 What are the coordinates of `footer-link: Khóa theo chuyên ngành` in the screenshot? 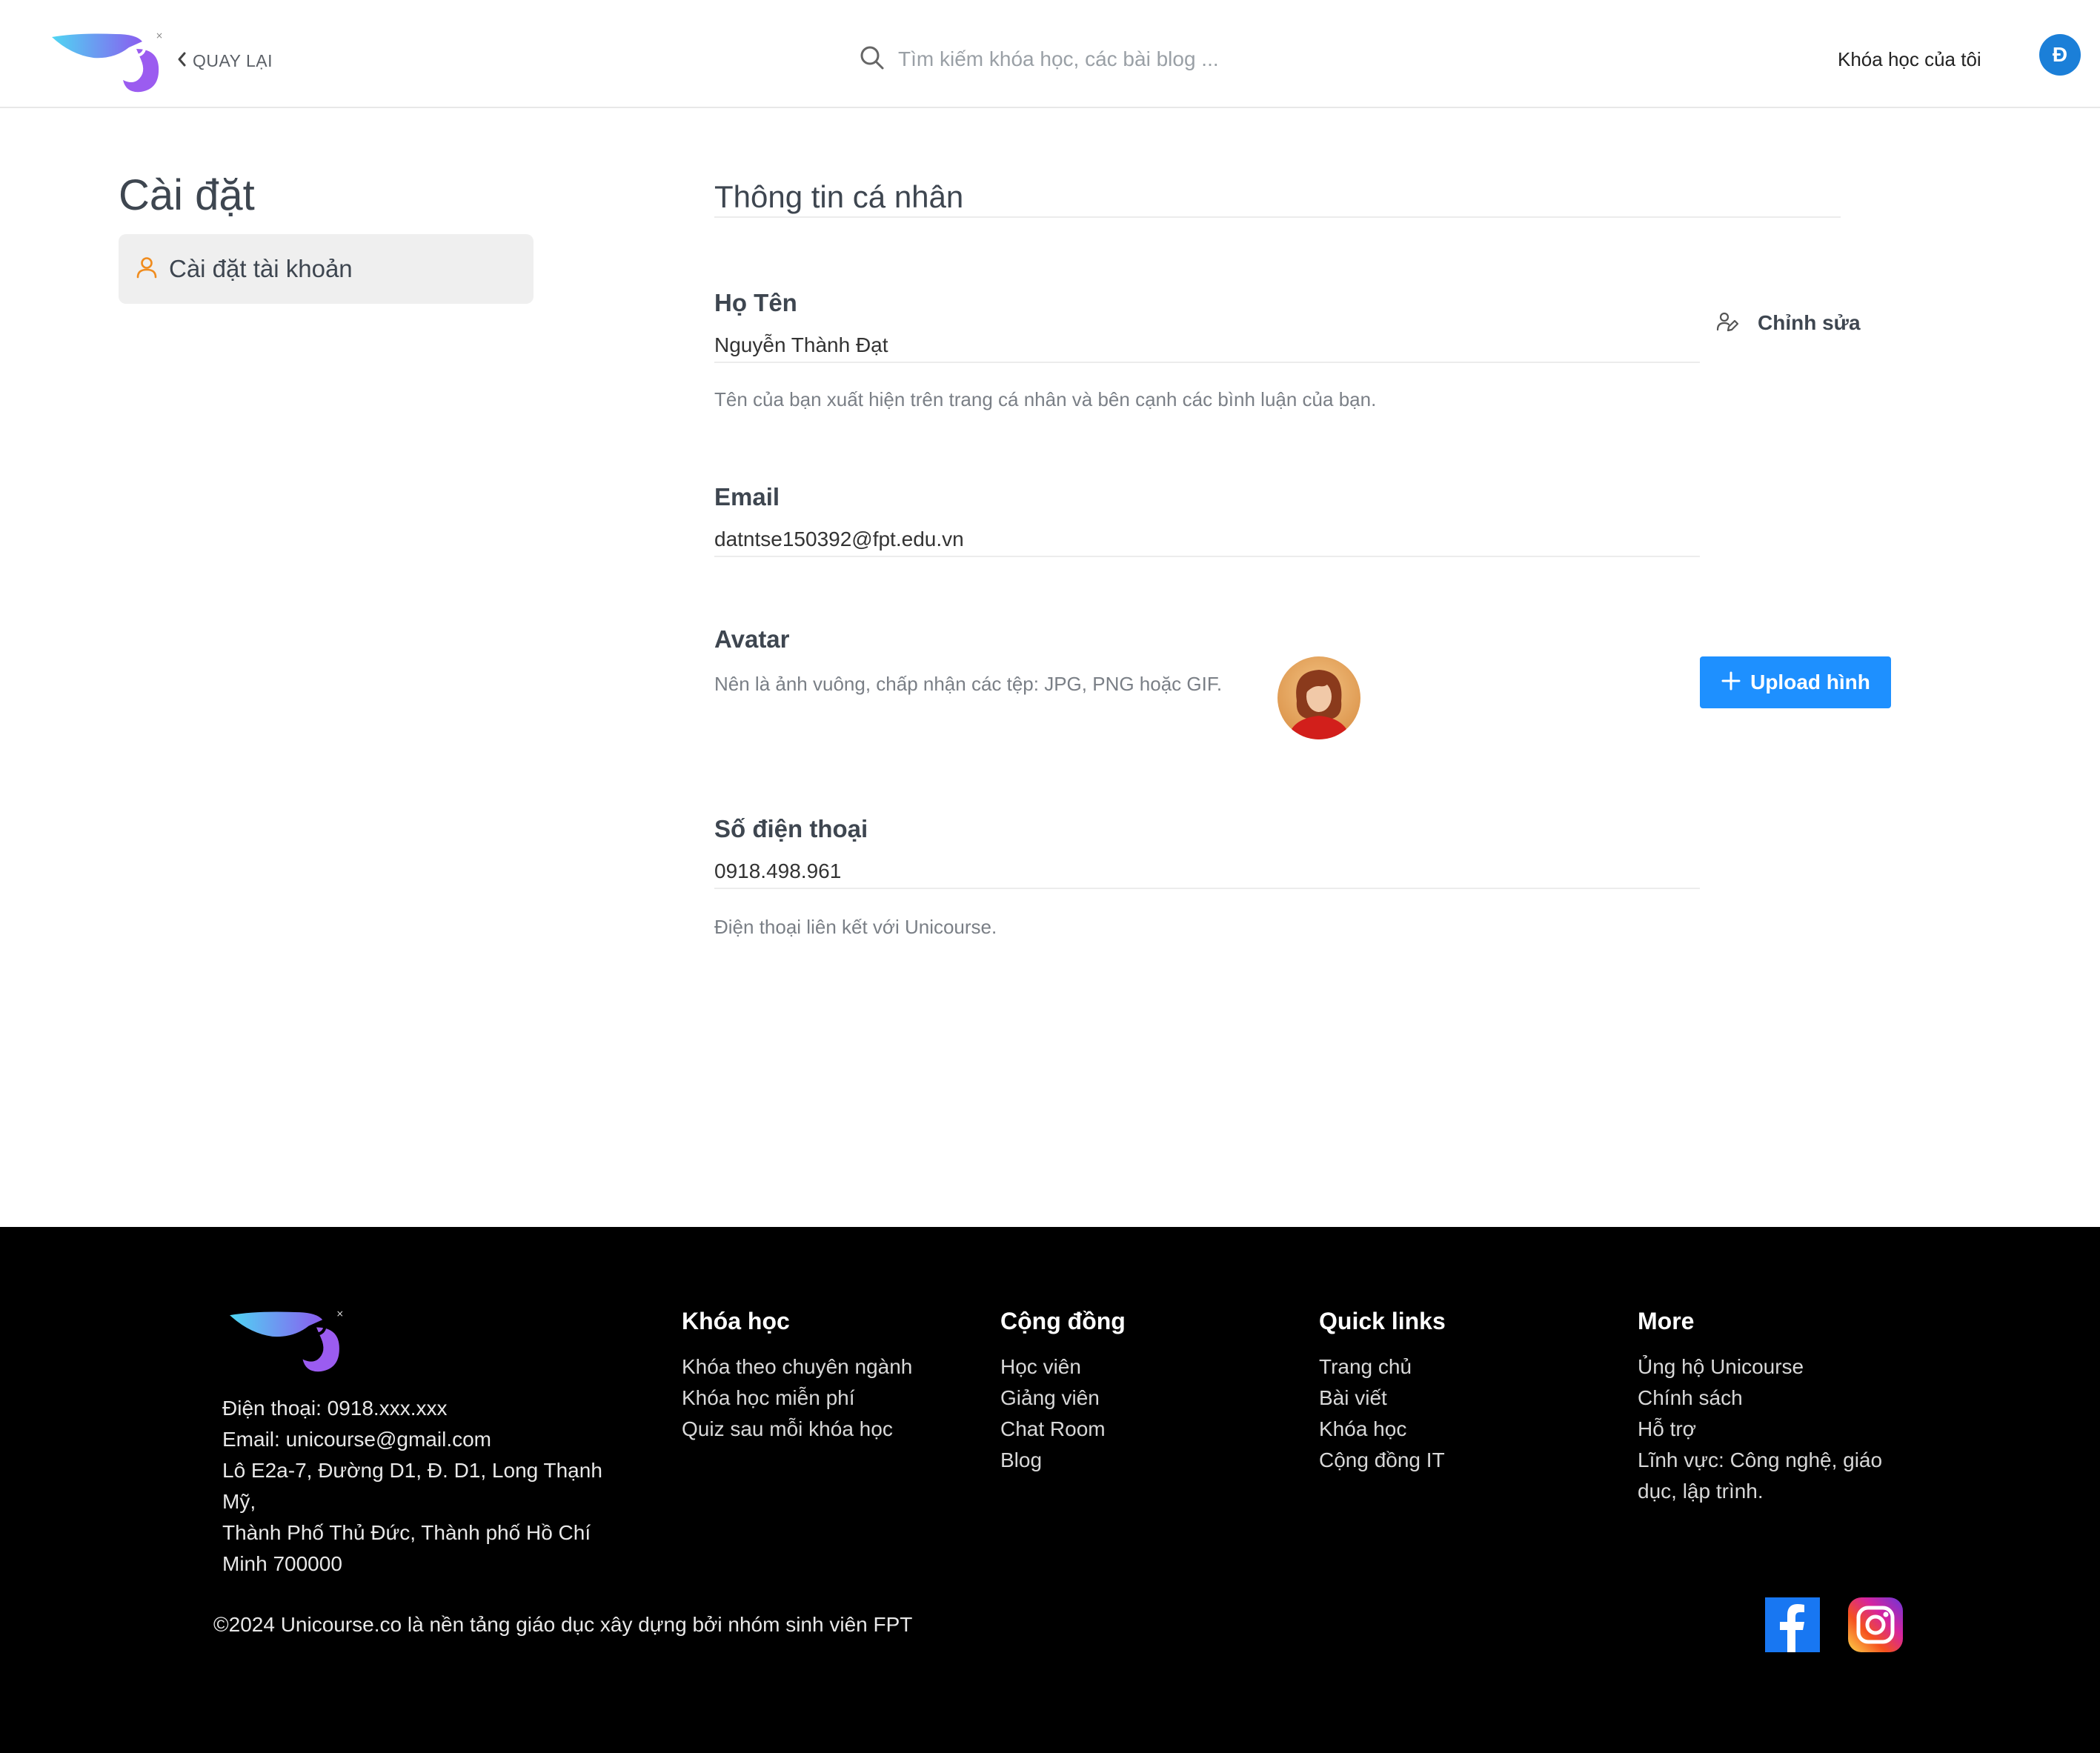 It's located at (797, 1367).